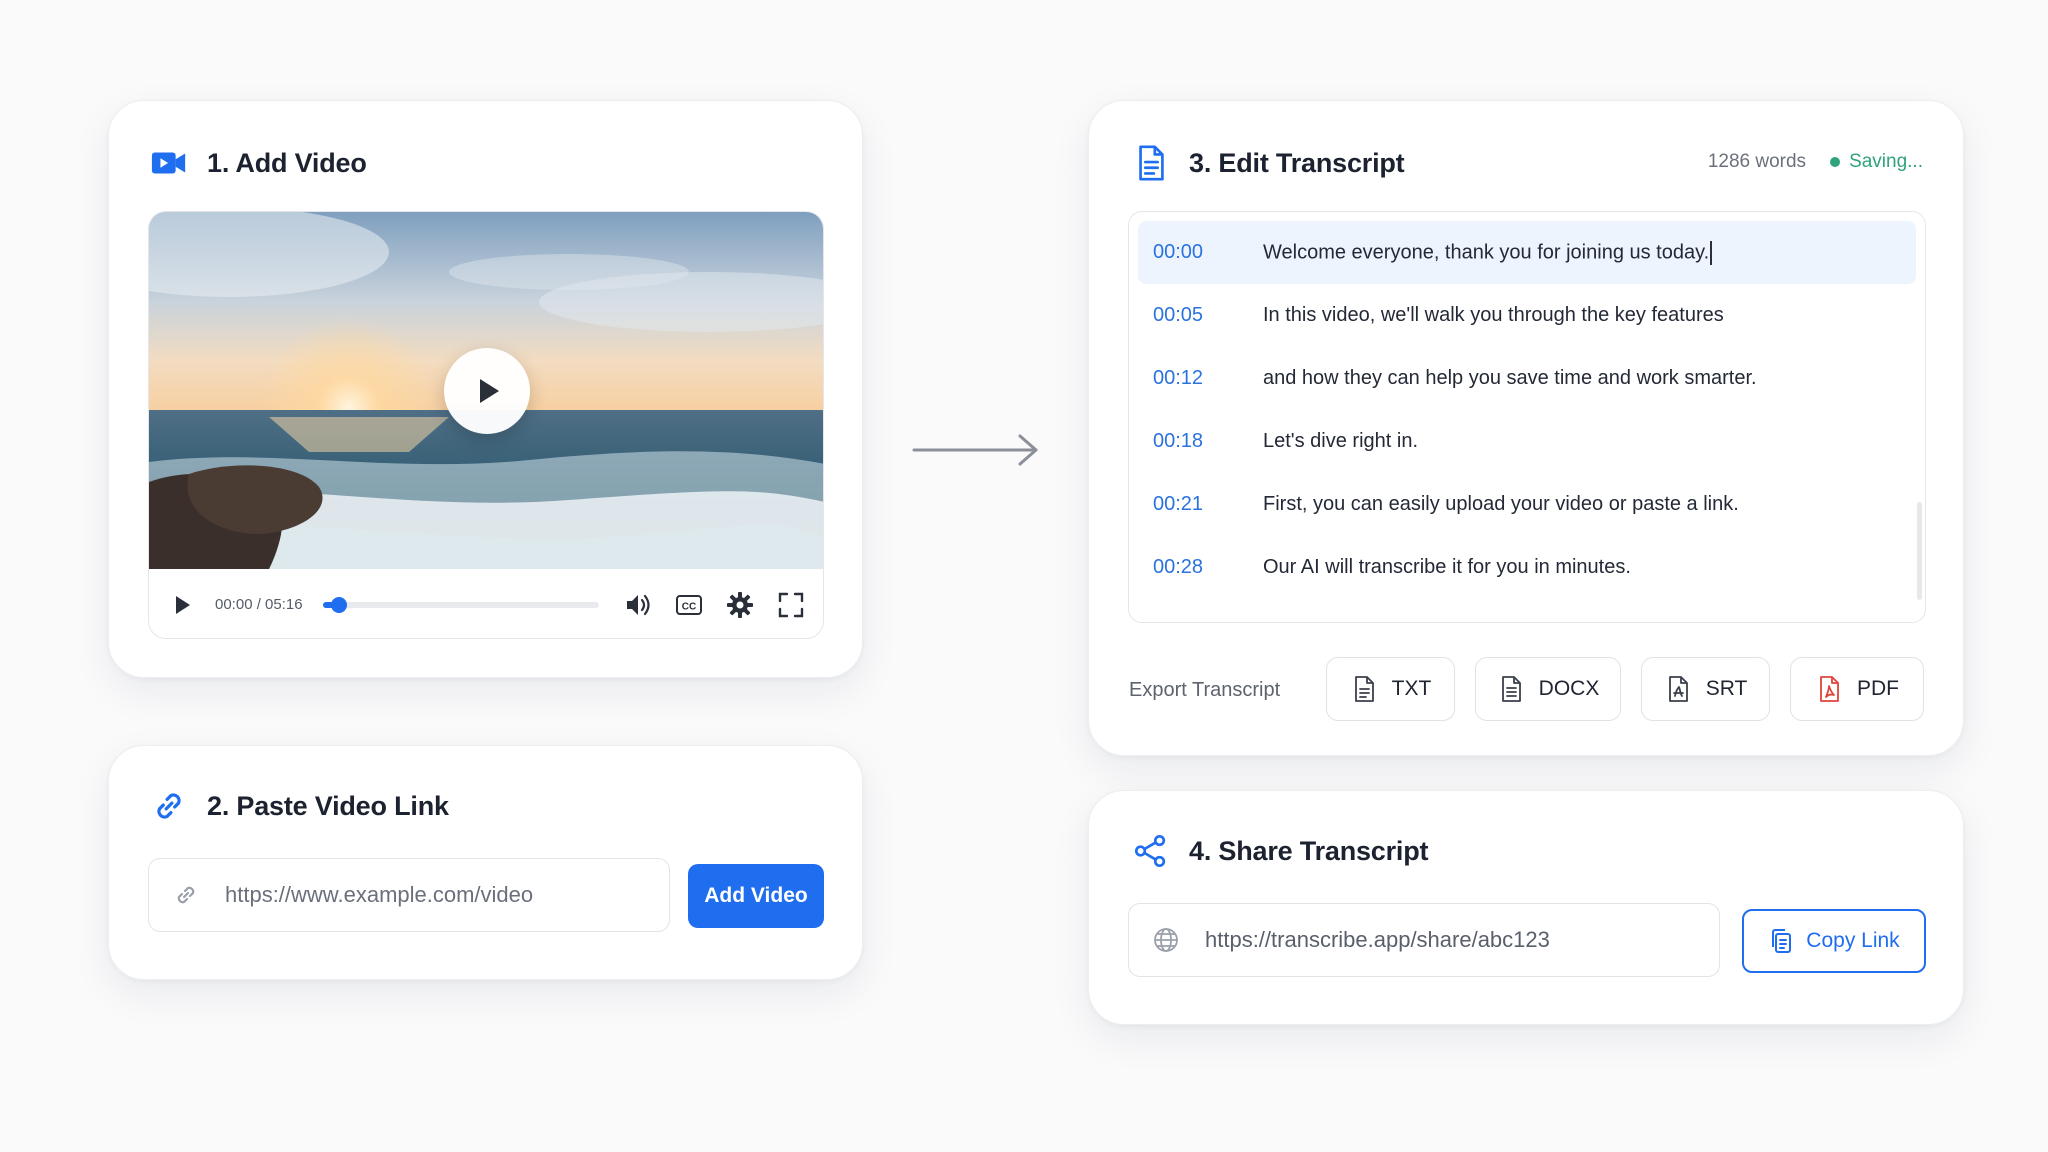 The width and height of the screenshot is (2048, 1152). What do you see at coordinates (1527, 441) in the screenshot?
I see `transcript-line: 00:18 Let's dive right in.` at bounding box center [1527, 441].